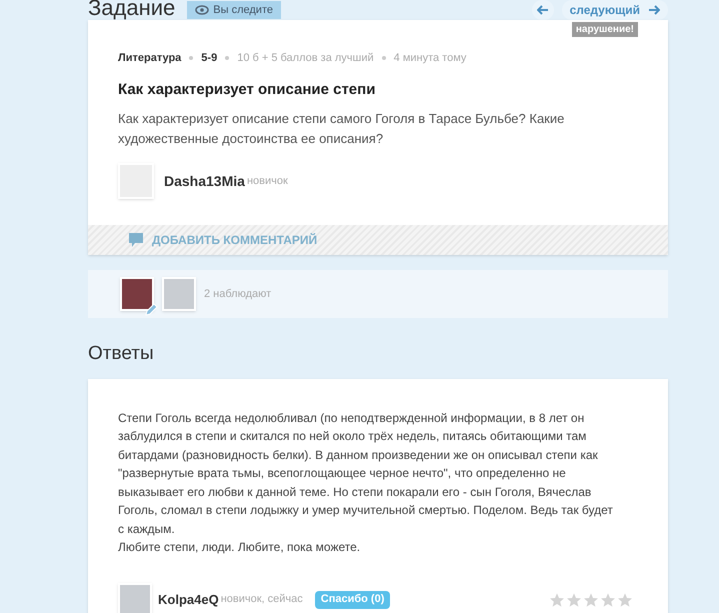 The height and width of the screenshot is (613, 719). I want to click on watchers-count: 2 наблюдают, so click(238, 294).